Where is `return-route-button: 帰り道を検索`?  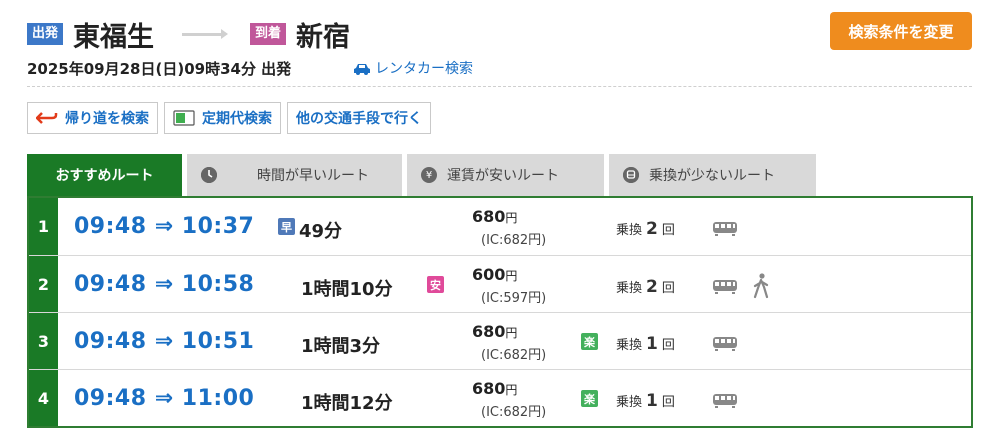
return-route-button: 帰り道を検索 is located at coordinates (92, 118).